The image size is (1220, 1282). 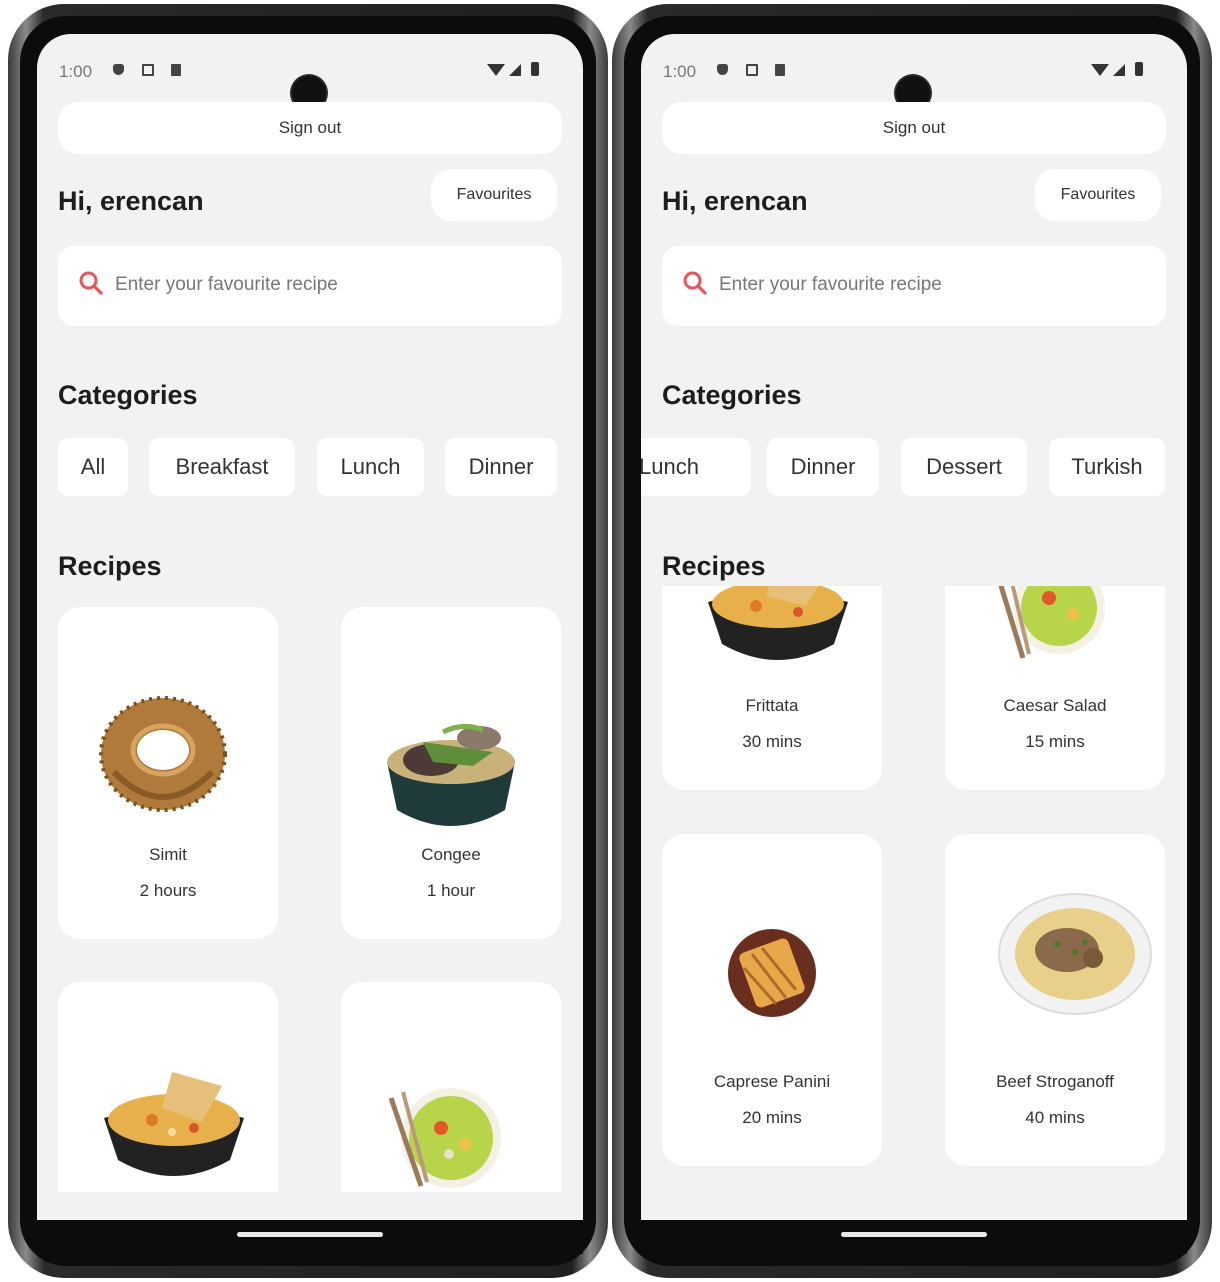 I want to click on recipe-name: Caesar Salad, so click(x=1055, y=705).